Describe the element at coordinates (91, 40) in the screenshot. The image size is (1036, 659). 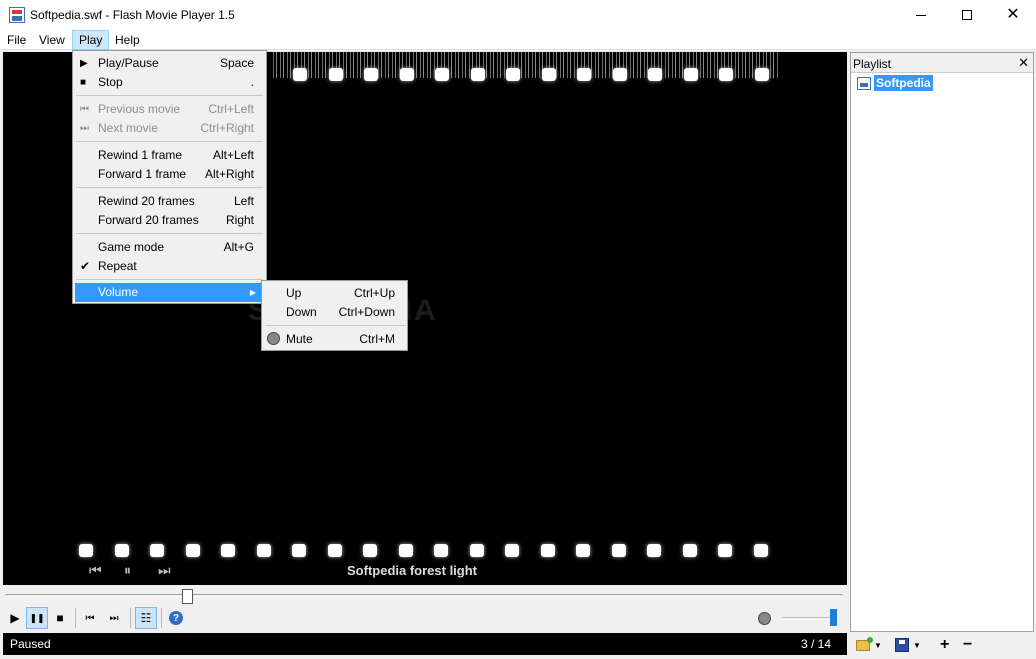
I see `menu-play: Play` at that location.